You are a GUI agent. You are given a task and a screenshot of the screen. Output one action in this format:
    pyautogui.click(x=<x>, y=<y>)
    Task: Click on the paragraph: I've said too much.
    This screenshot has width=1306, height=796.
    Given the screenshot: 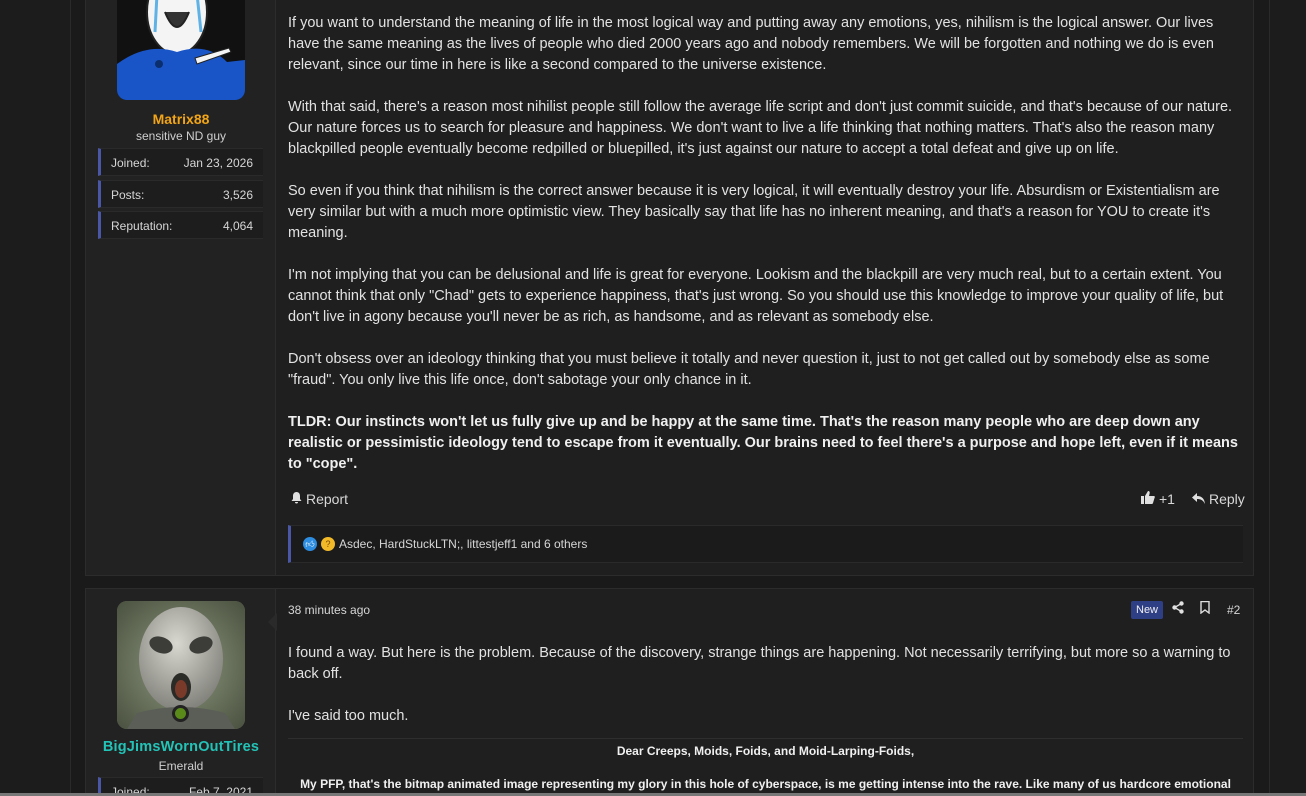 What is the action you would take?
    pyautogui.click(x=348, y=716)
    